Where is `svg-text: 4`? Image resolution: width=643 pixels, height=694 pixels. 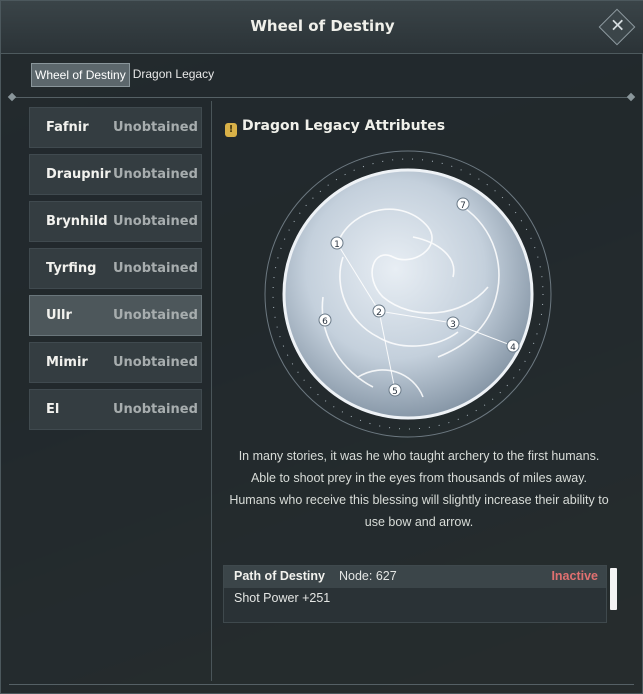
svg-text: 4 is located at coordinates (513, 348).